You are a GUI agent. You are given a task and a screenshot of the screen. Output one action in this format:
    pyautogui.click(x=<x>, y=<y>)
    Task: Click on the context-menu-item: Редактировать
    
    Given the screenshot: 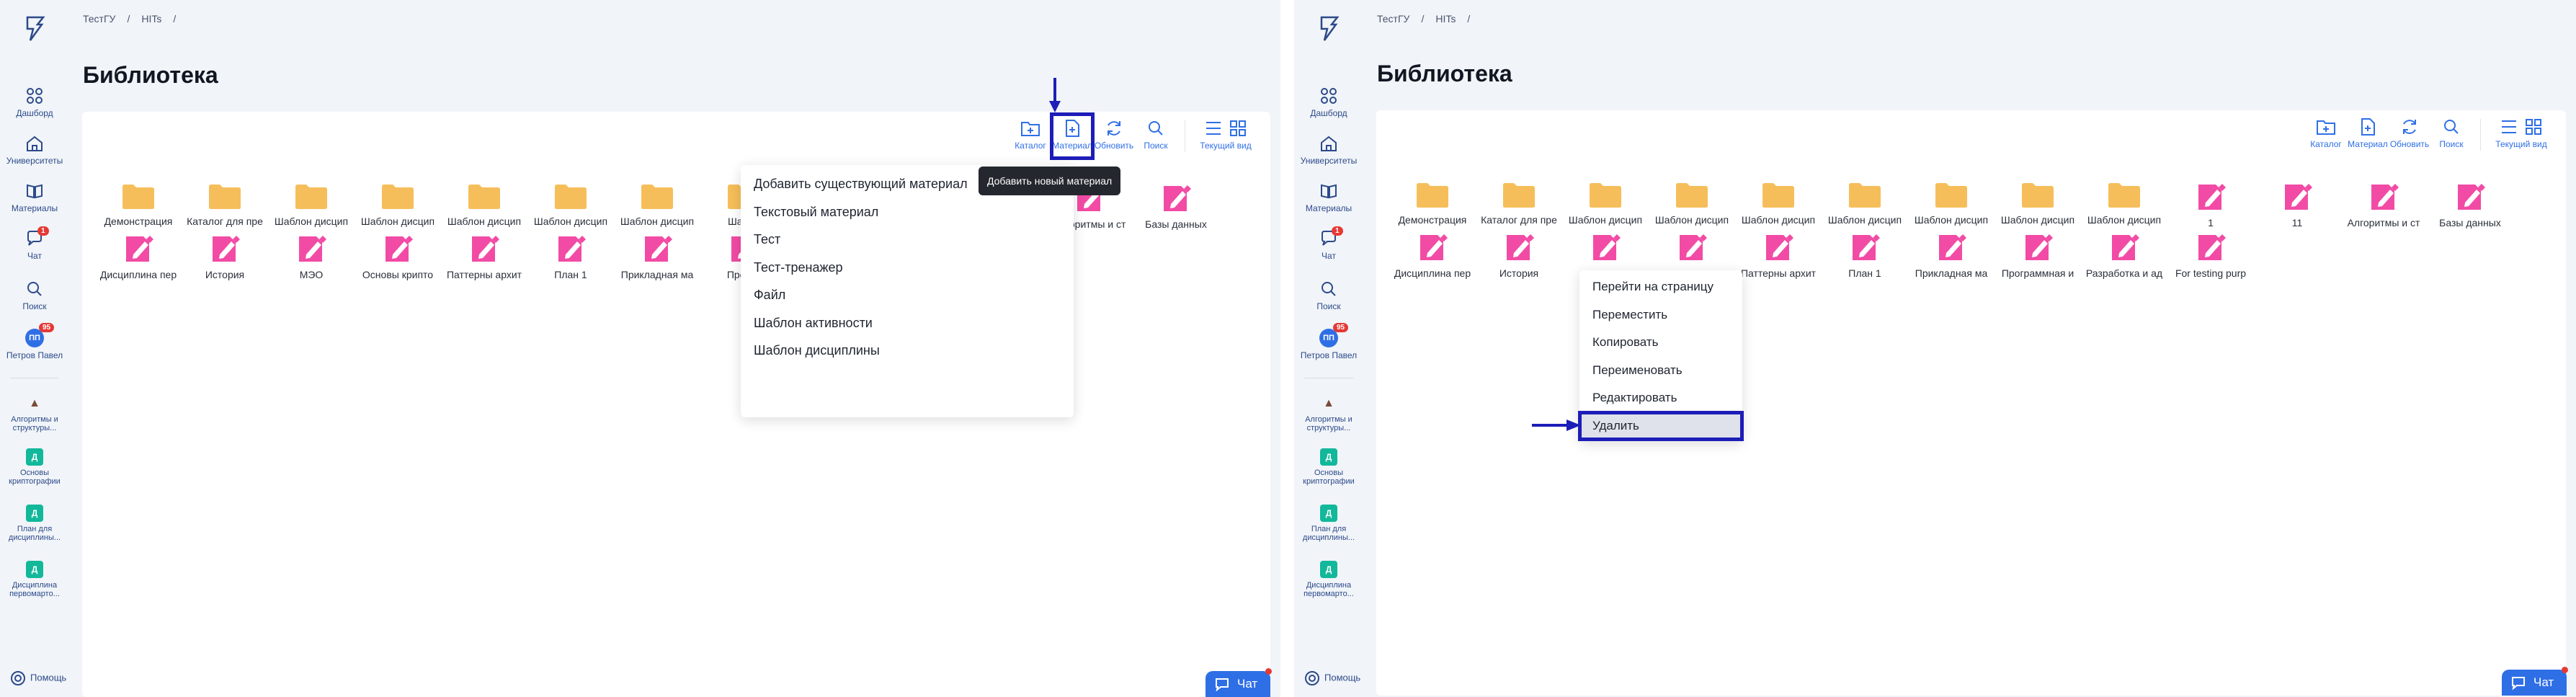 What is the action you would take?
    pyautogui.click(x=1660, y=398)
    